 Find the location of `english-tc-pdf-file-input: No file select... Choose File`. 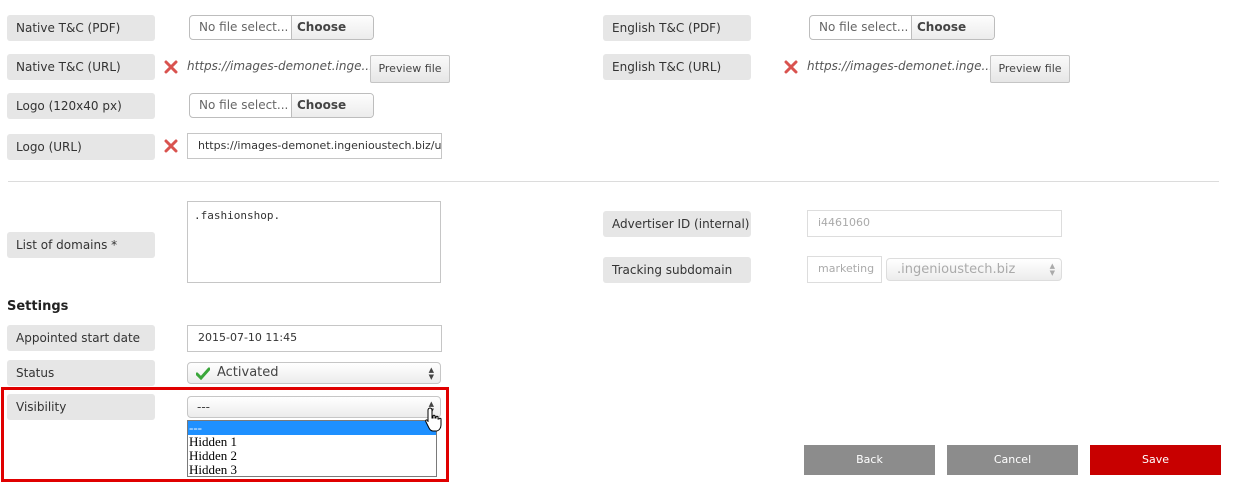

english-tc-pdf-file-input: No file select... Choose File is located at coordinates (902, 27).